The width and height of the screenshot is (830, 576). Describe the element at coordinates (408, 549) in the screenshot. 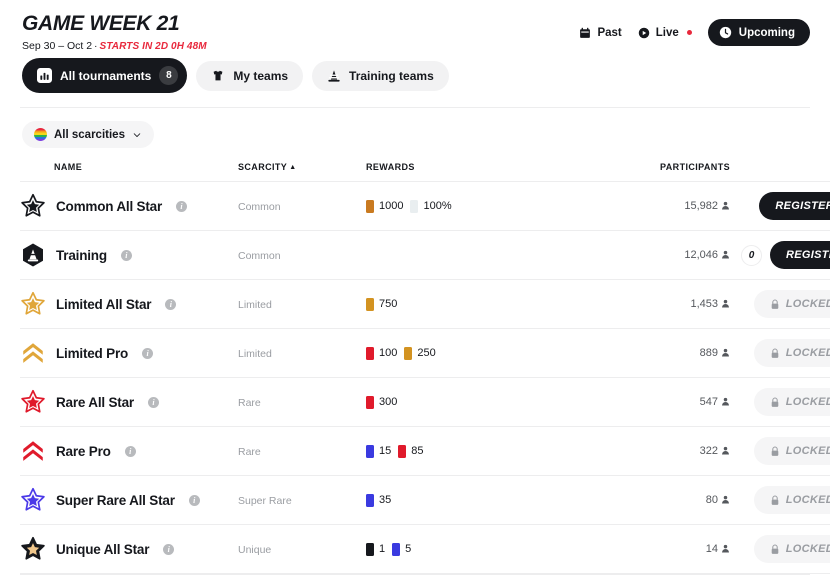

I see `reward-value: 5` at that location.